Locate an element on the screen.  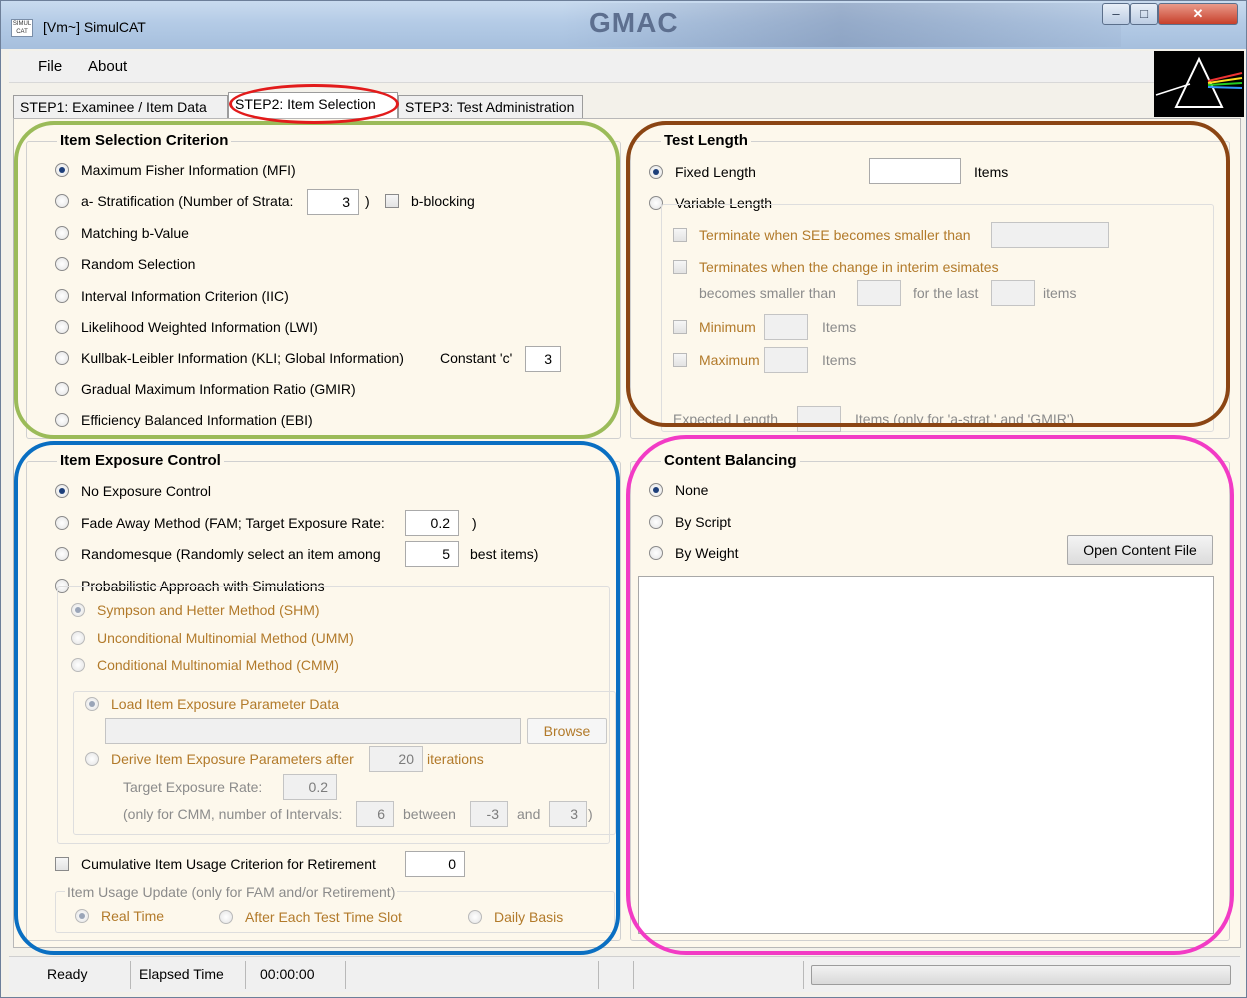
title-bar: SIMUL CAT [Vm~] SimulCAT GMAC – □ ✕ is located at coordinates (623, 25).